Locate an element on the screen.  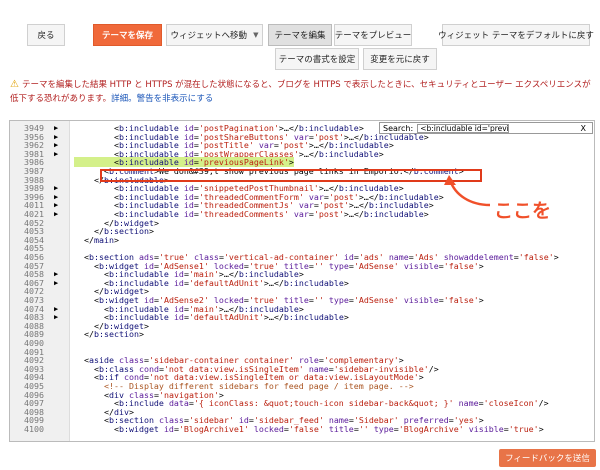
annotation-arrow is located at coordinates (467, 191).